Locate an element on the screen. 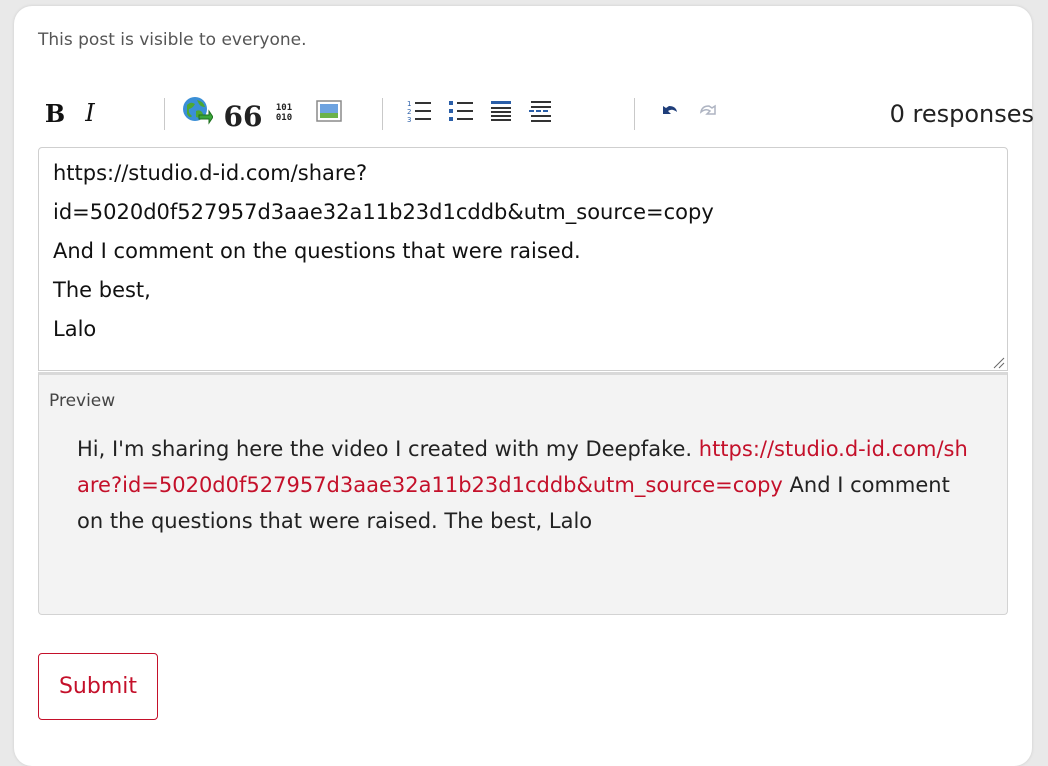 The height and width of the screenshot is (766, 1048). code-top-digits: 101 is located at coordinates (284, 108).